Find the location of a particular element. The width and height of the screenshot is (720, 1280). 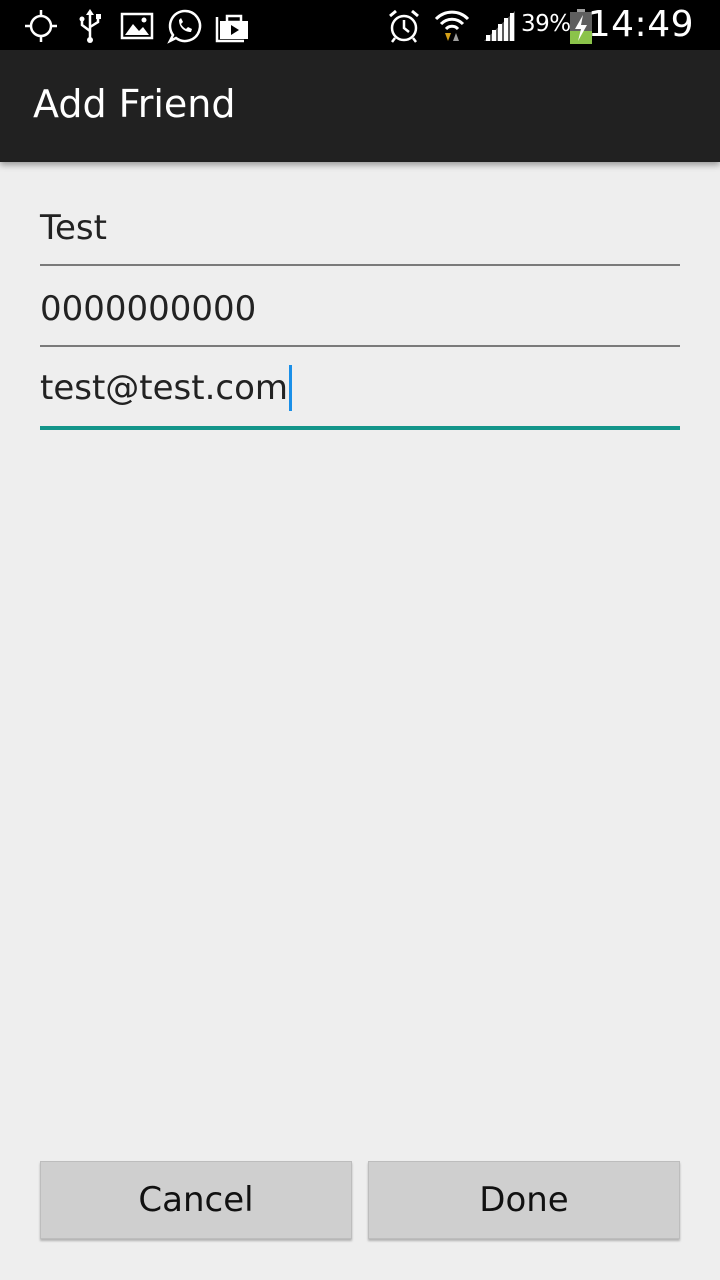

cancel-button: Cancel is located at coordinates (196, 1200).